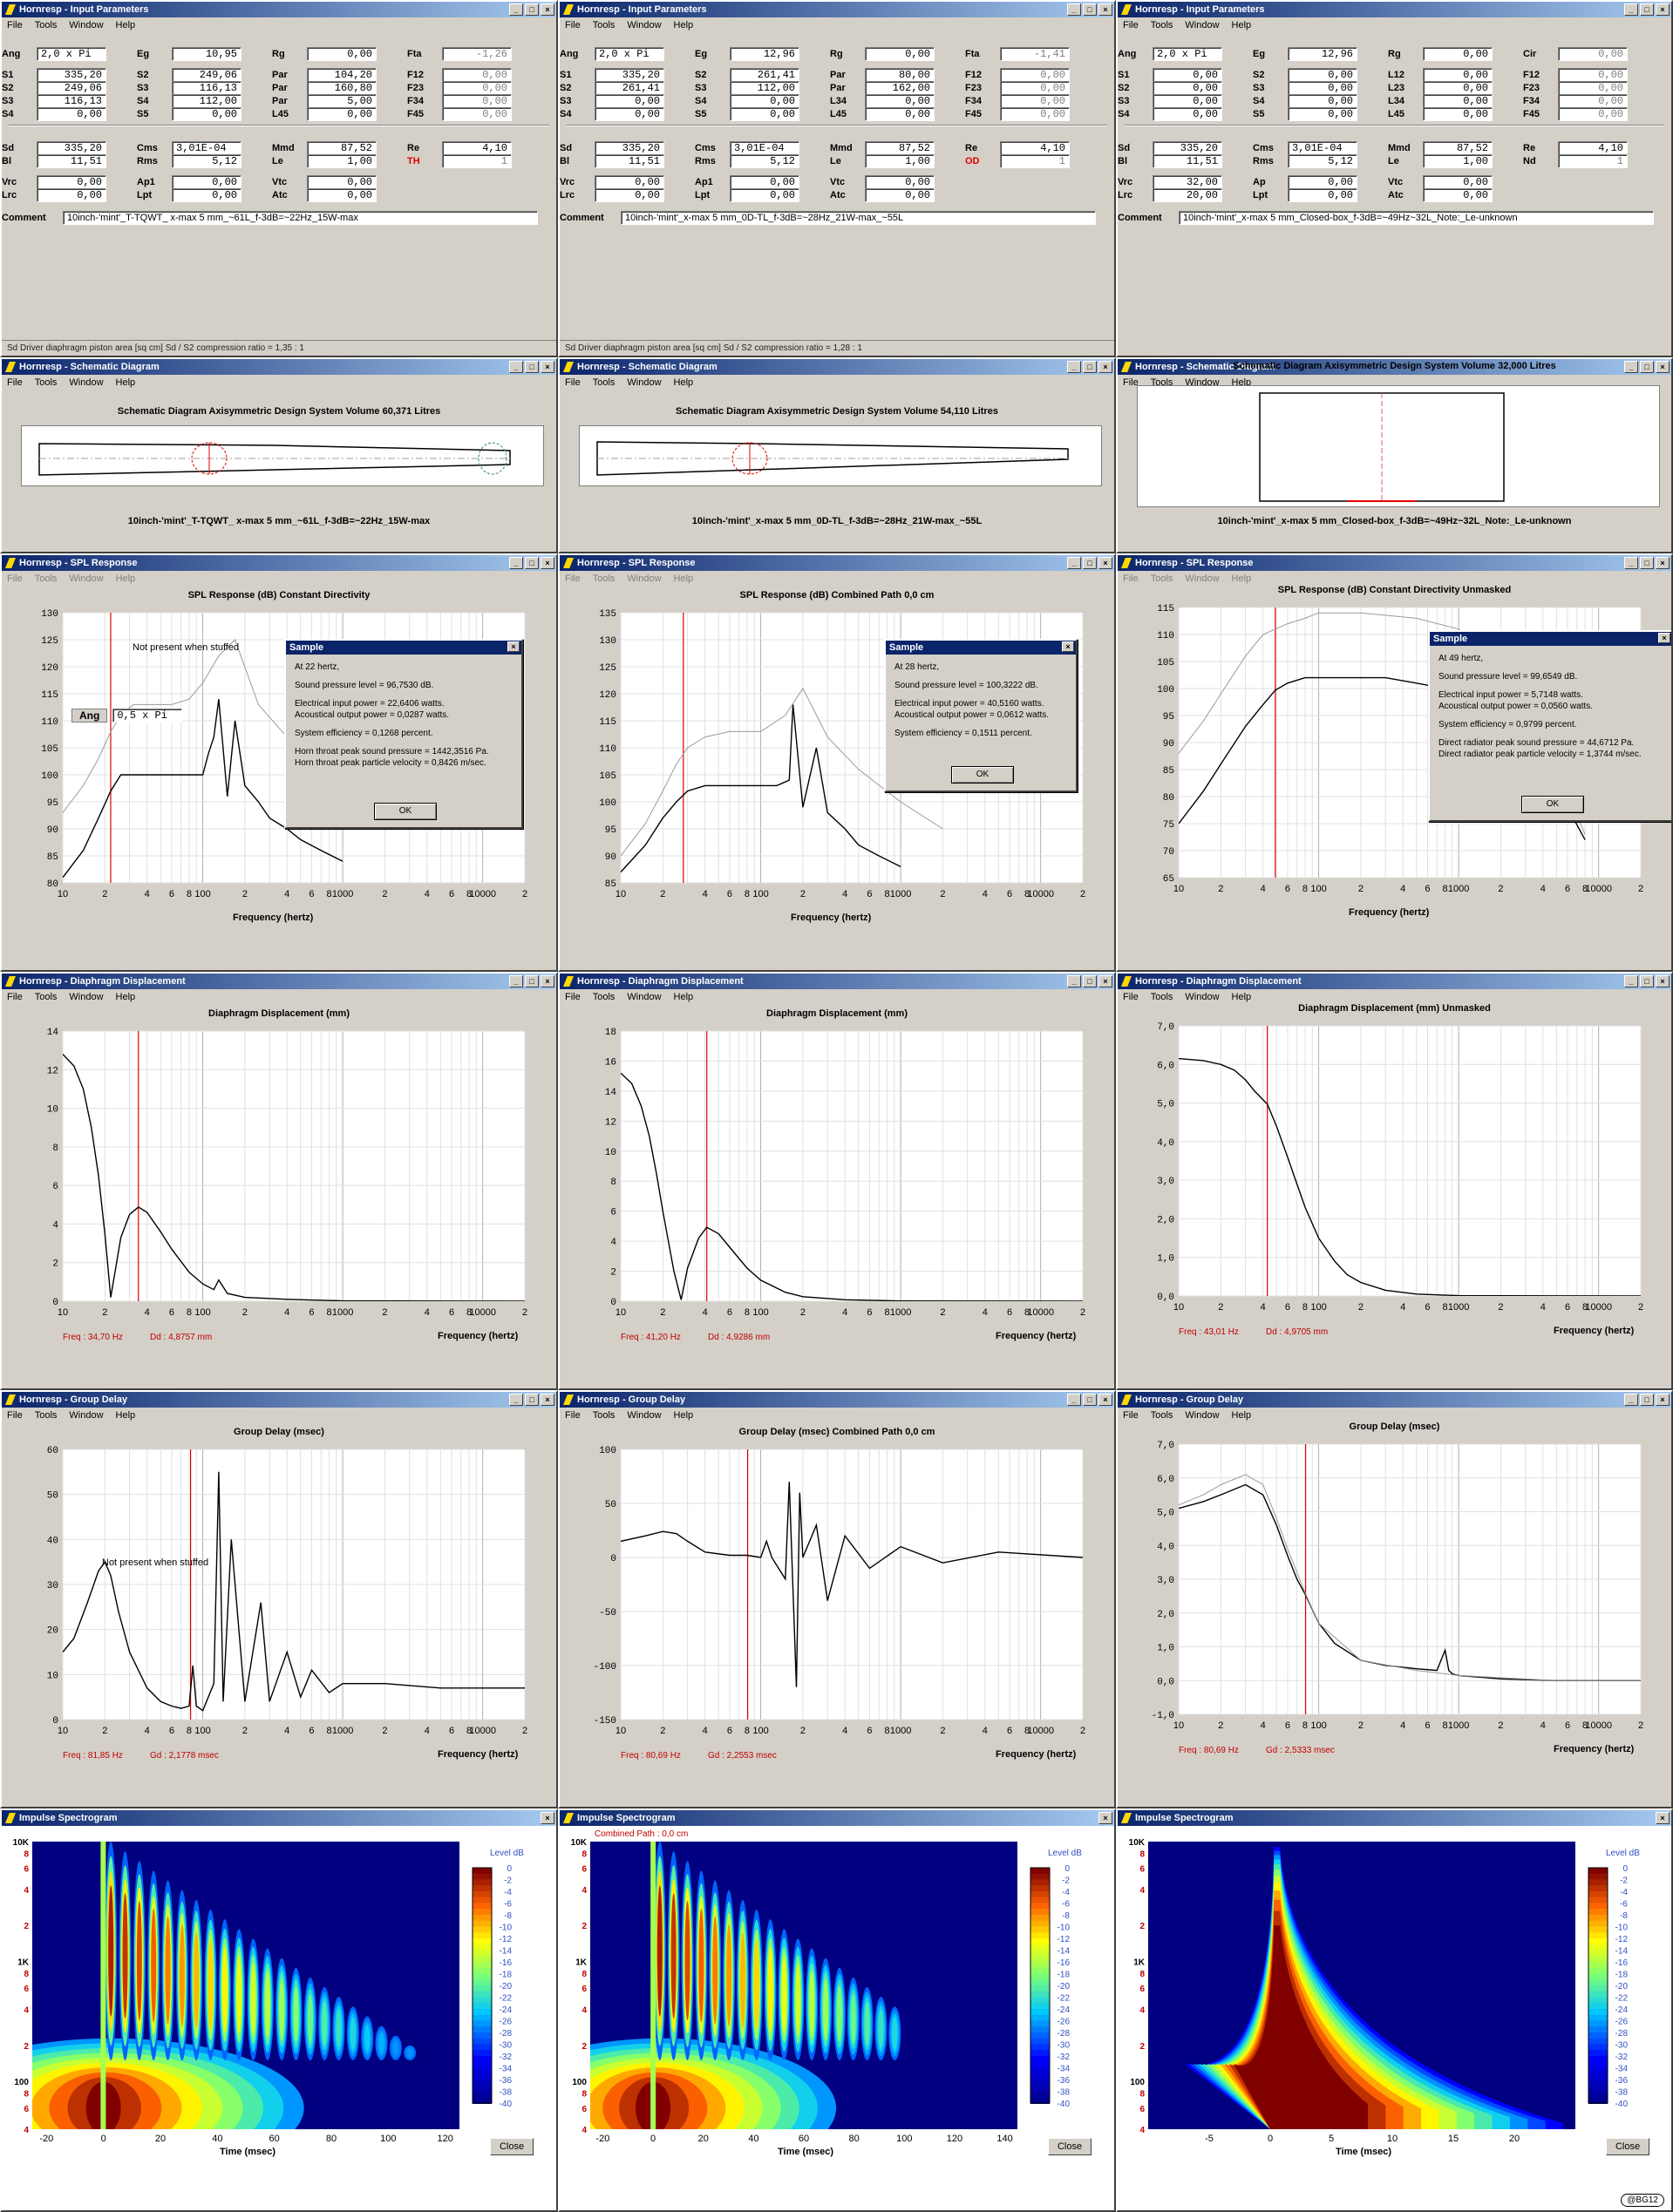 The height and width of the screenshot is (2212, 1673). I want to click on param-field-cir: 0,00, so click(1593, 54).